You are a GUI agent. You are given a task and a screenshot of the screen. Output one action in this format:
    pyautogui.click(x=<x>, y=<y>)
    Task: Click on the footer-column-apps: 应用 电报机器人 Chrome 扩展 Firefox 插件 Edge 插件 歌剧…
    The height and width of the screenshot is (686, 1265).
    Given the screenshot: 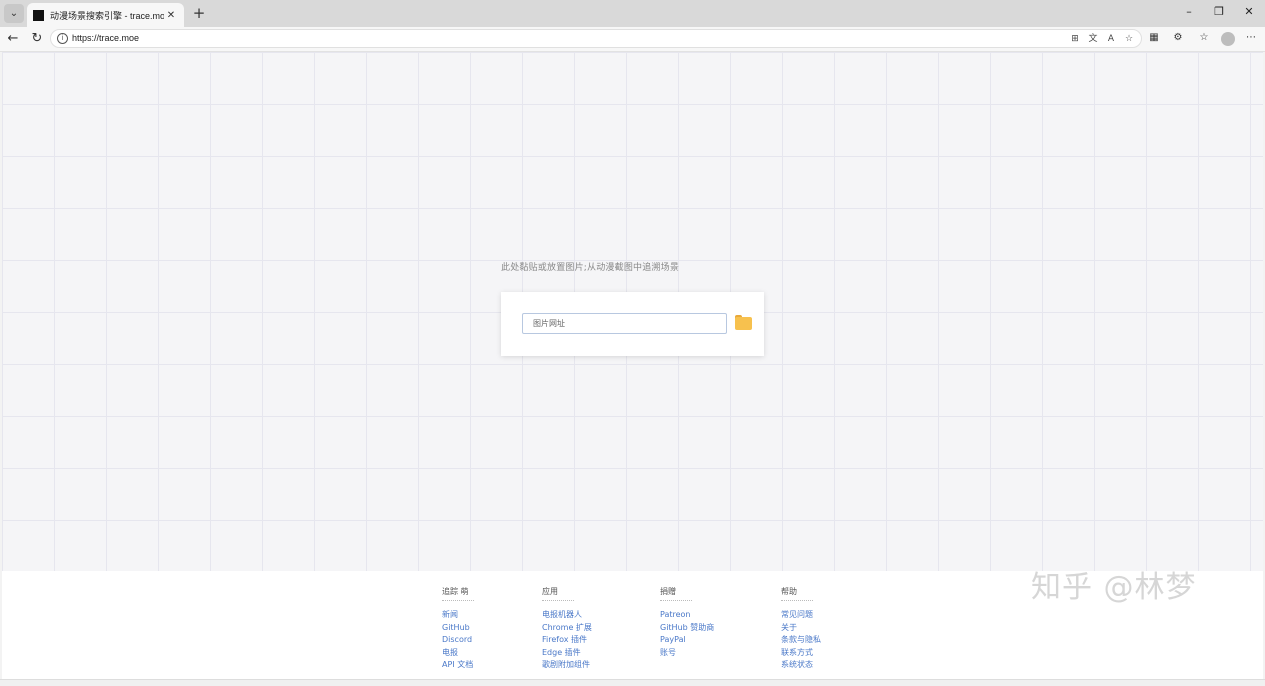 What is the action you would take?
    pyautogui.click(x=567, y=625)
    